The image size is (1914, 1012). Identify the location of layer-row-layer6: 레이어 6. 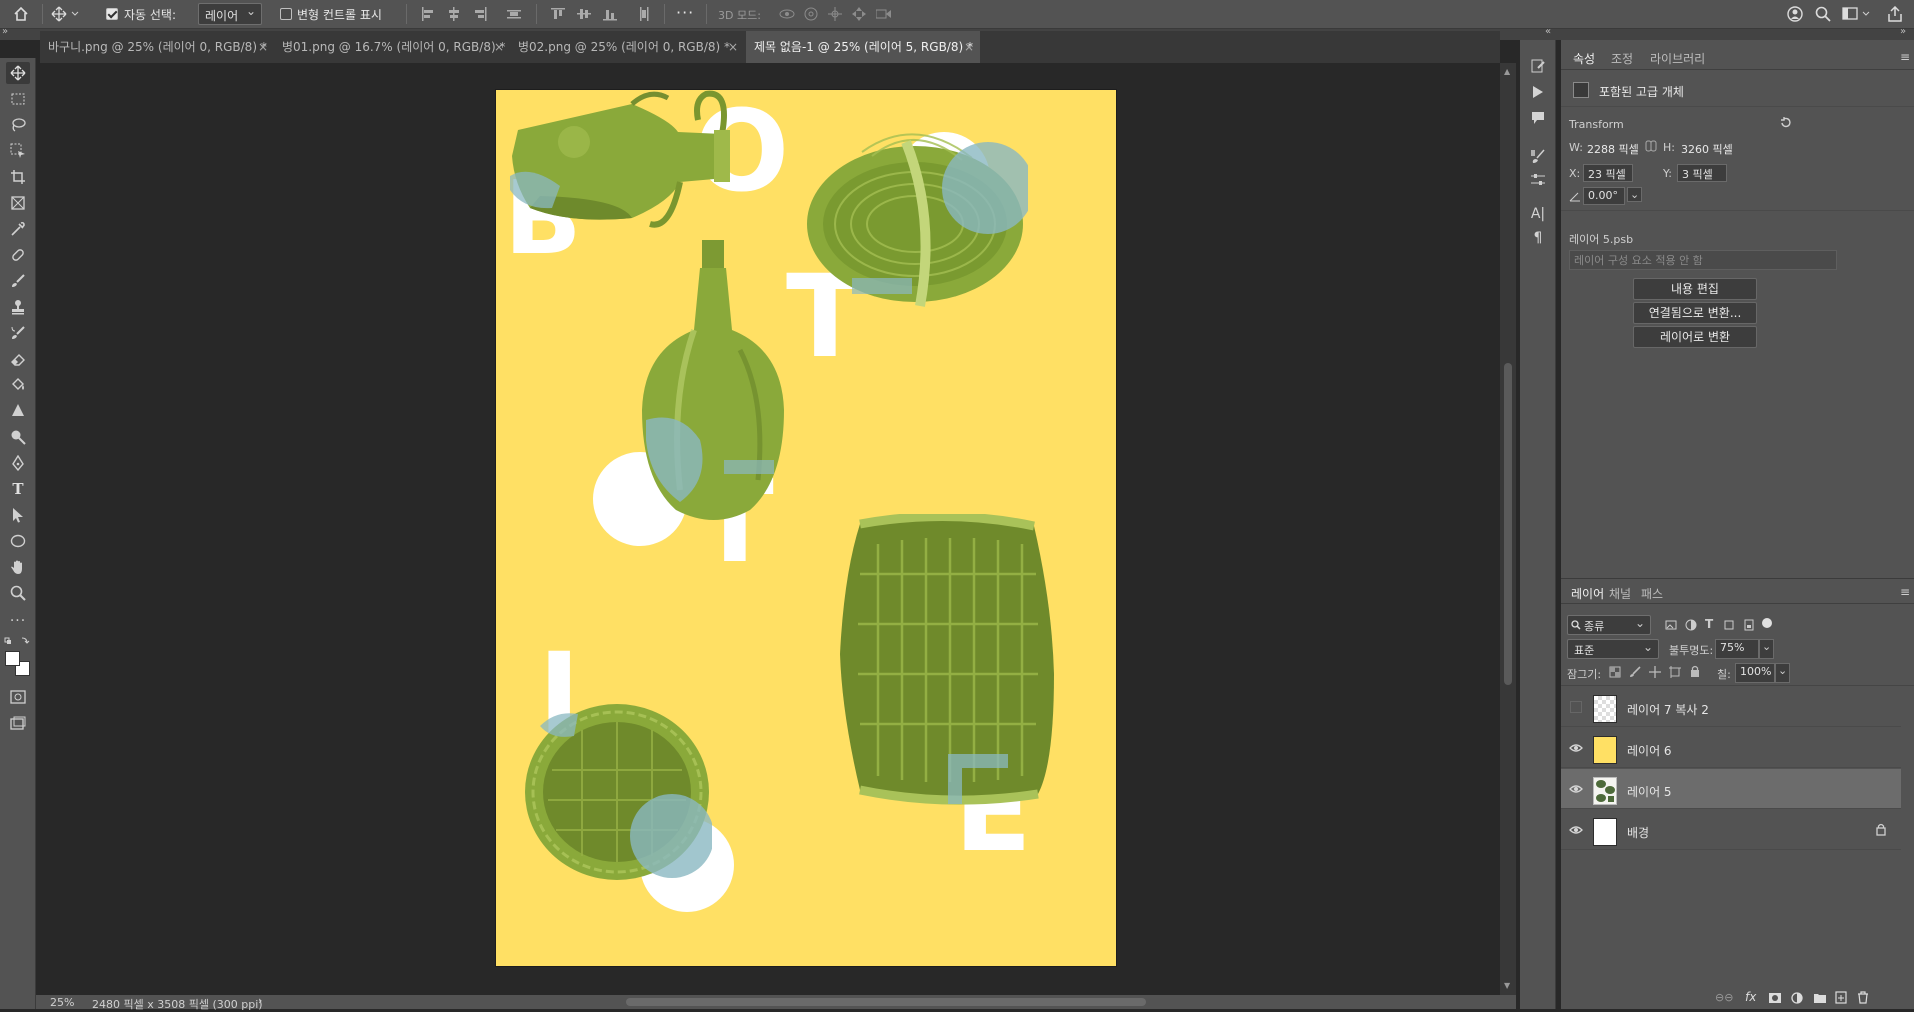
(1731, 748).